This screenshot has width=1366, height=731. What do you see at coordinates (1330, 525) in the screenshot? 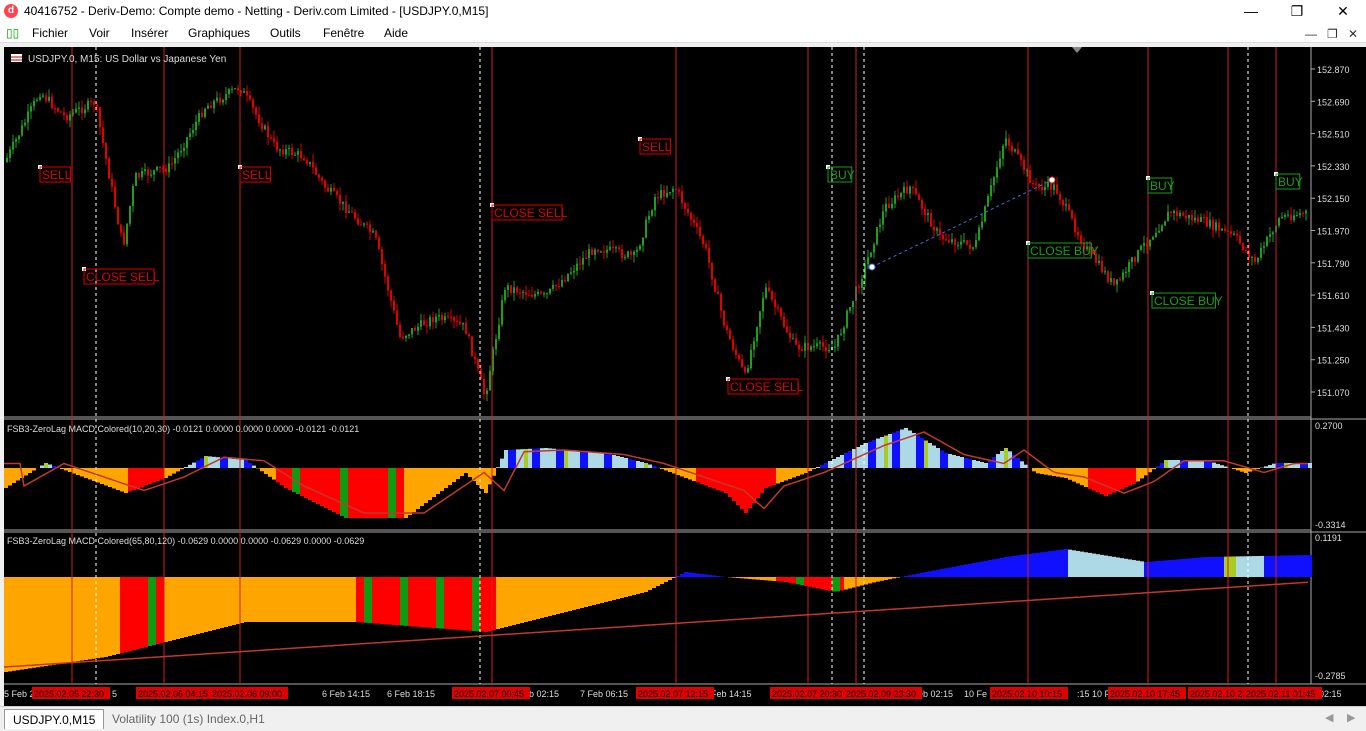
I see `macd1-min-label: -0.3314` at bounding box center [1330, 525].